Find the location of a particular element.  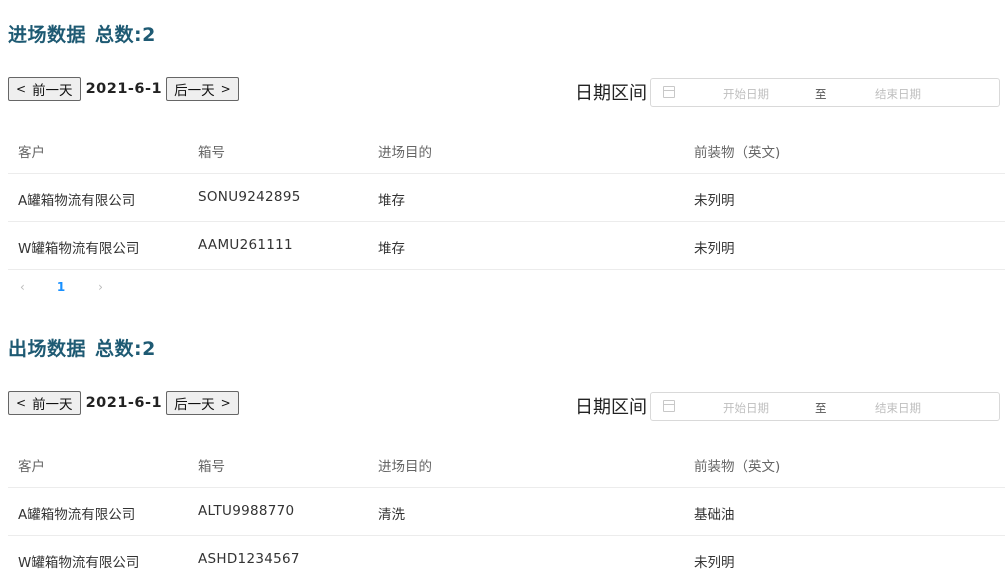

section-title-text: 进场数据 is located at coordinates (47, 35).